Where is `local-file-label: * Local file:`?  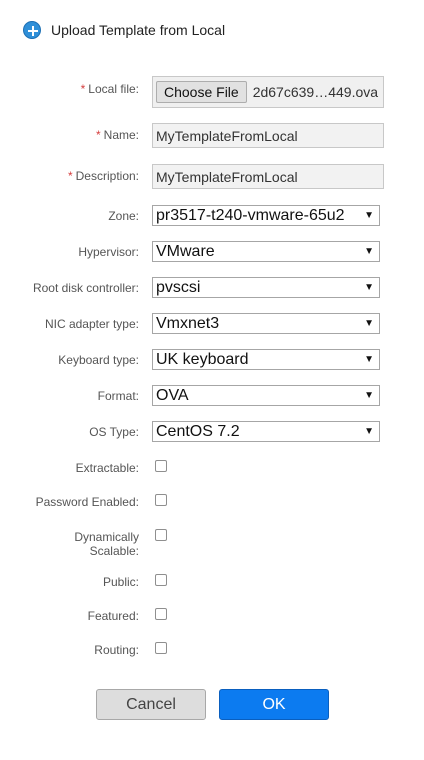
local-file-label: * Local file: is located at coordinates (74, 89).